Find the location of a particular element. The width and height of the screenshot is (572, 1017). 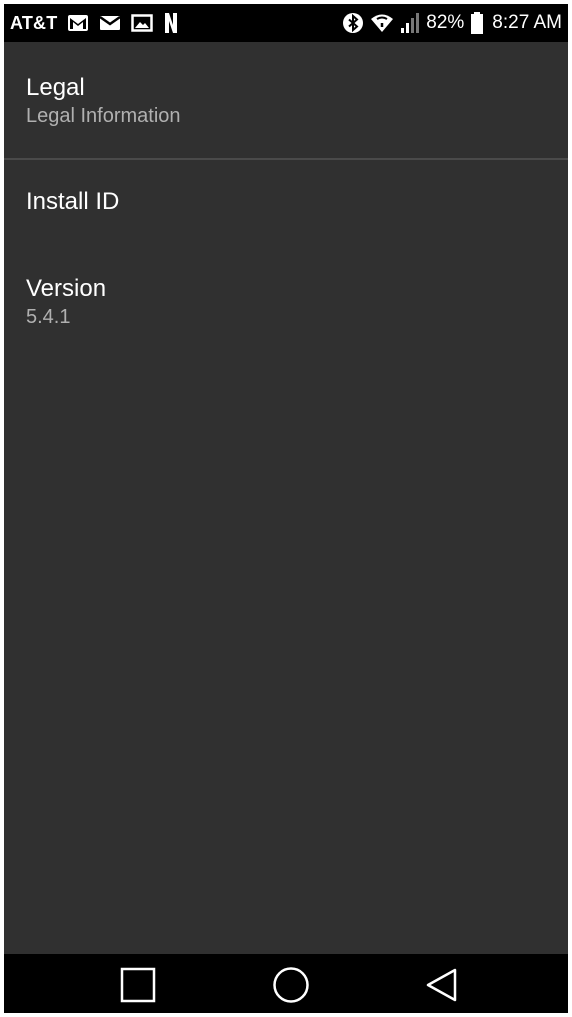

recent-apps-icon is located at coordinates (138, 985).